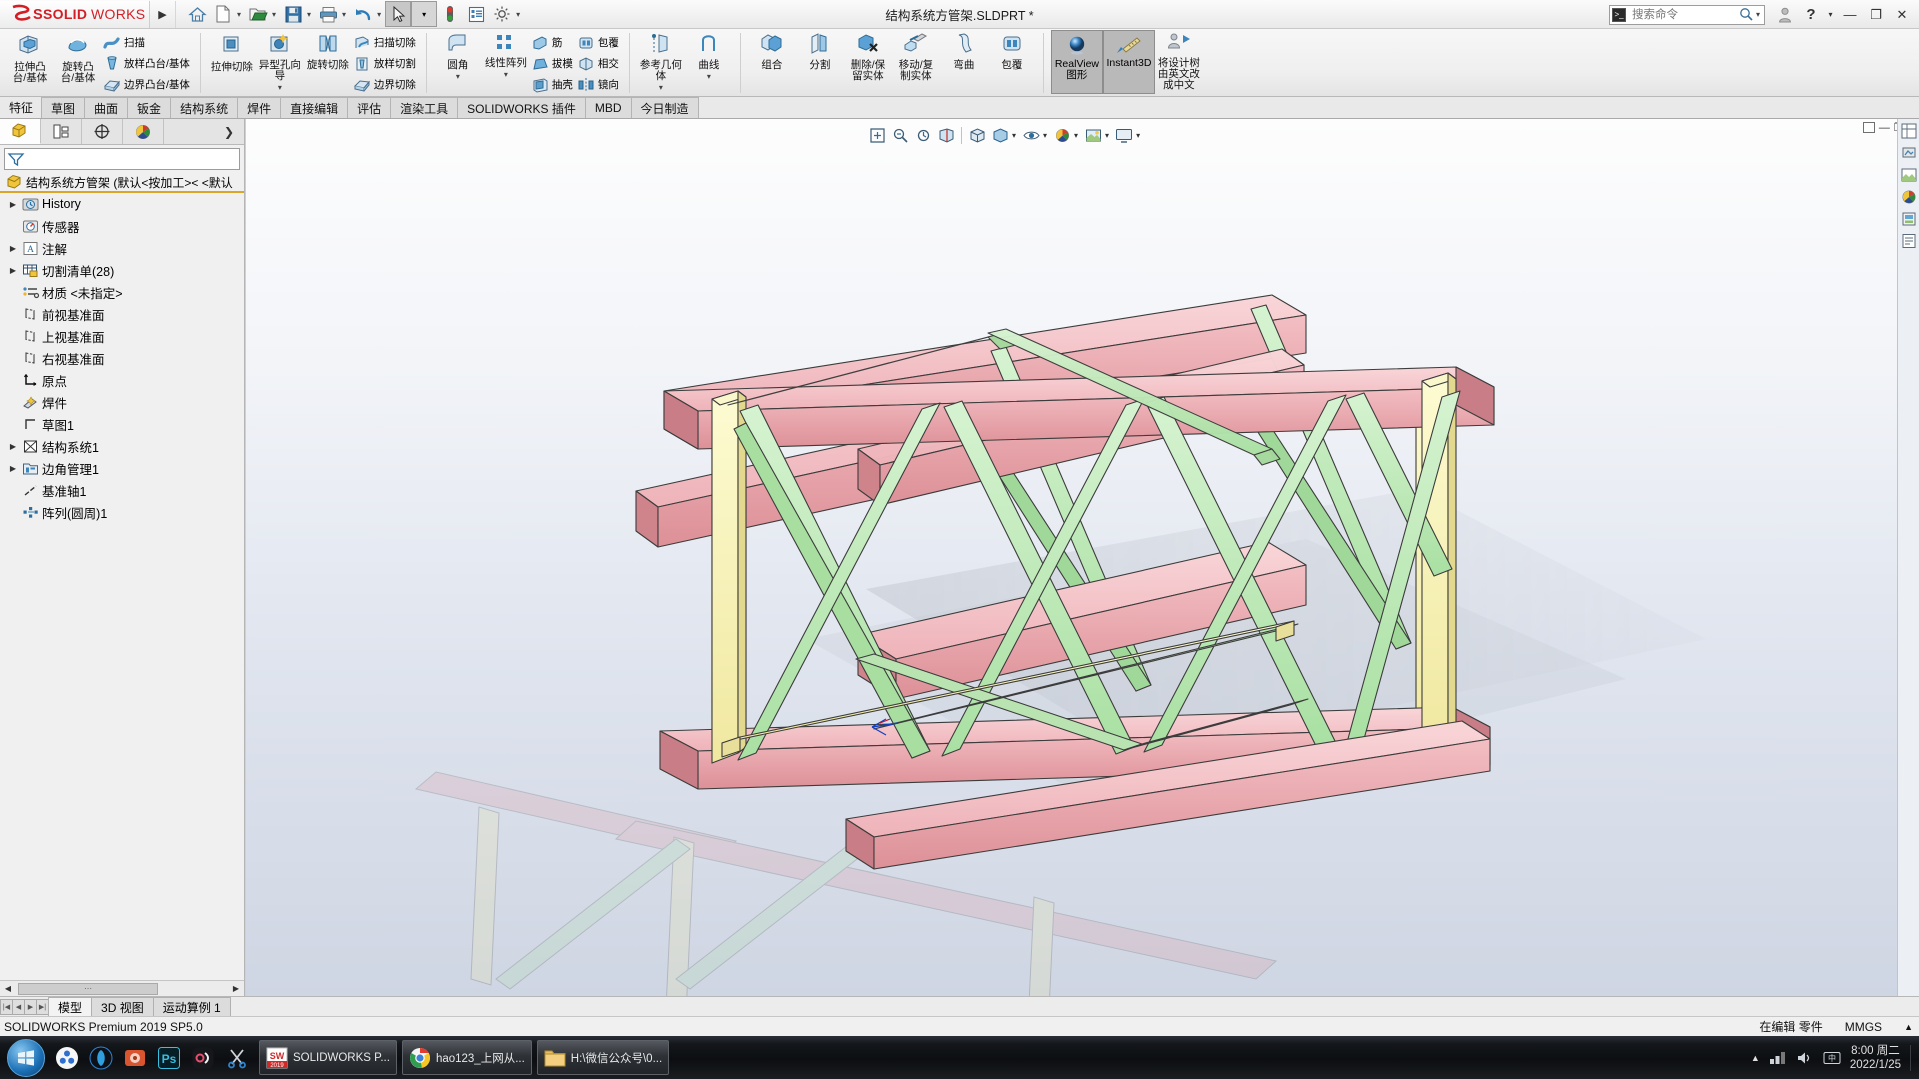 The width and height of the screenshot is (1919, 1079). What do you see at coordinates (502, 14) in the screenshot?
I see `gear-icon` at bounding box center [502, 14].